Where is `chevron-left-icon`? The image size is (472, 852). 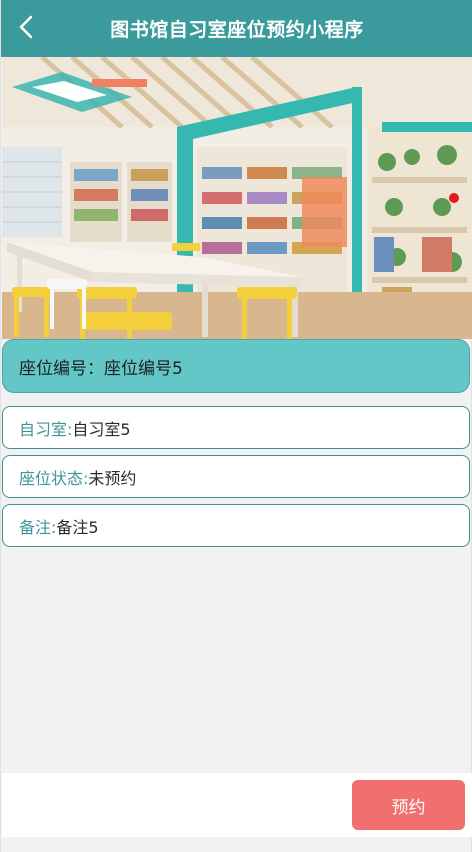 chevron-left-icon is located at coordinates (26, 27).